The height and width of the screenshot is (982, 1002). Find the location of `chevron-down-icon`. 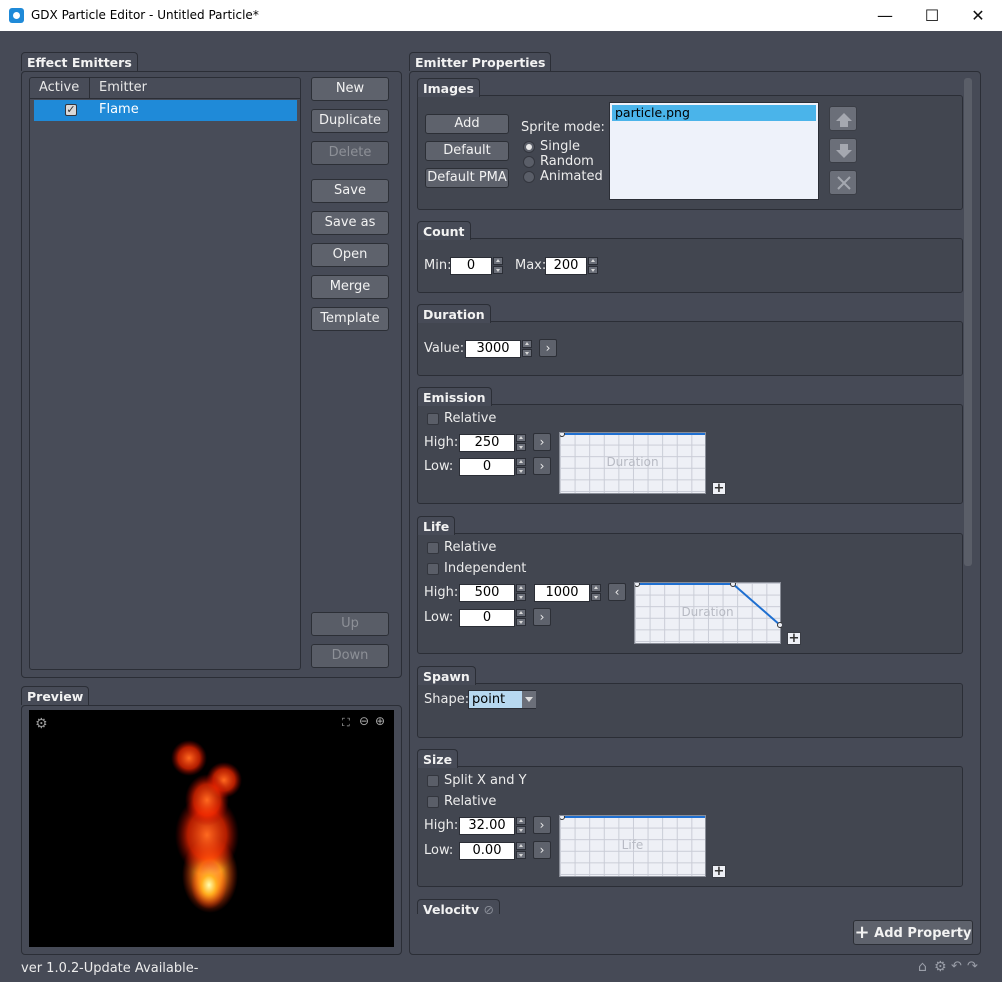

chevron-down-icon is located at coordinates (529, 699).